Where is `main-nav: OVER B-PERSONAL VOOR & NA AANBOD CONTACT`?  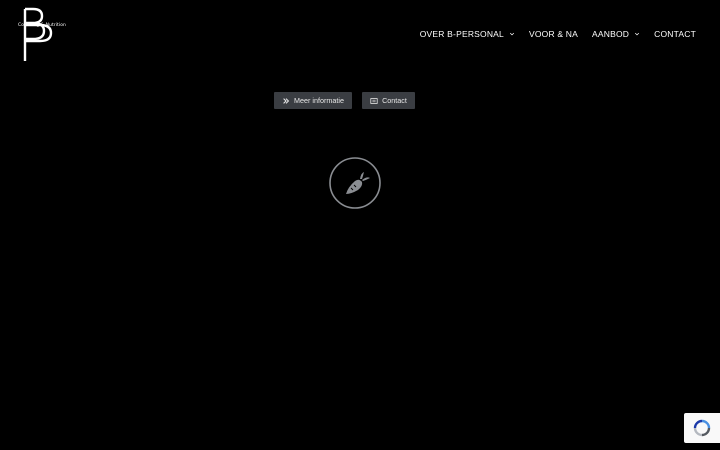
main-nav: OVER B-PERSONAL VOOR & NA AANBOD CONTACT is located at coordinates (558, 34).